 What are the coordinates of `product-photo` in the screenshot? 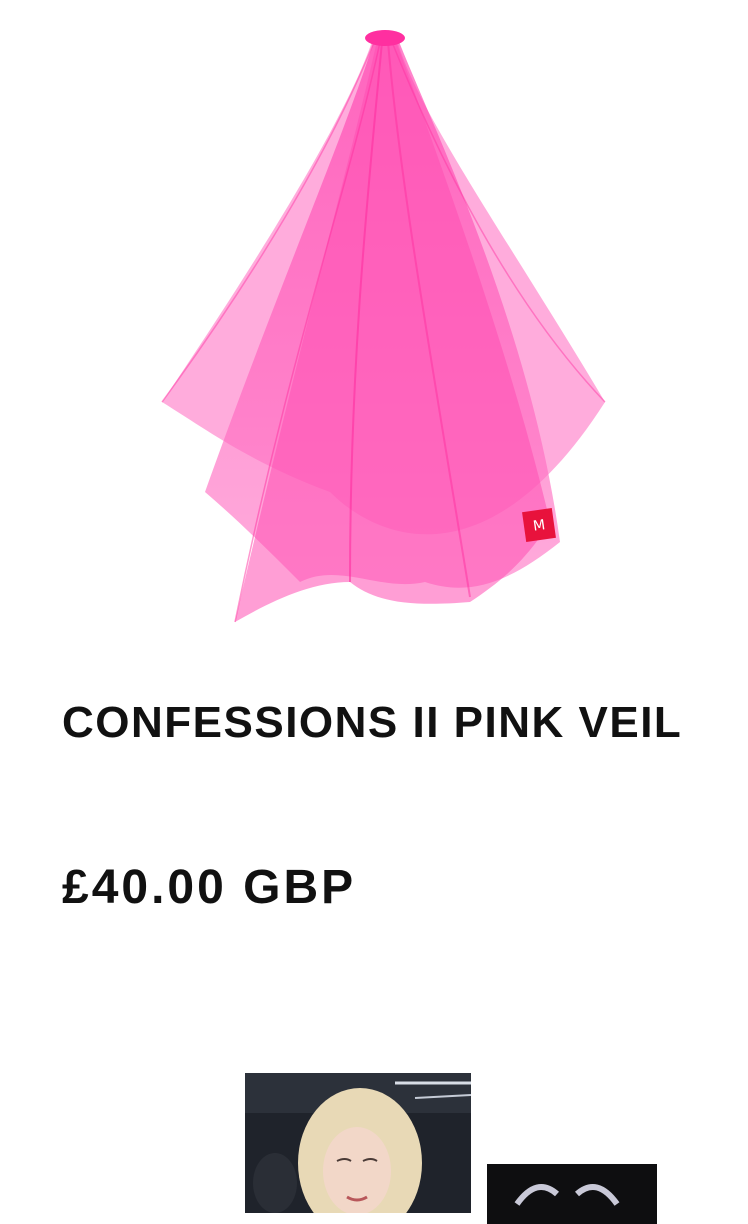 It's located at (572, 1194).